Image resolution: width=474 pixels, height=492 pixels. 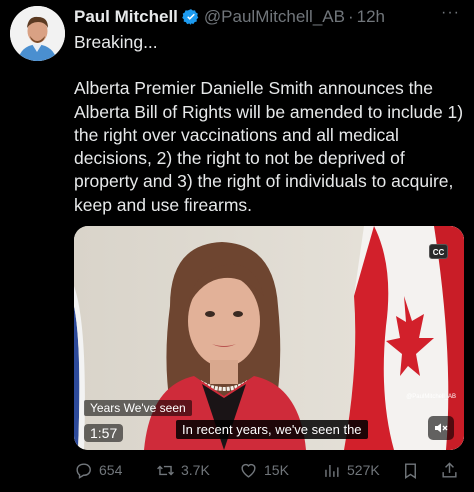 I want to click on heart-icon, so click(x=248, y=470).